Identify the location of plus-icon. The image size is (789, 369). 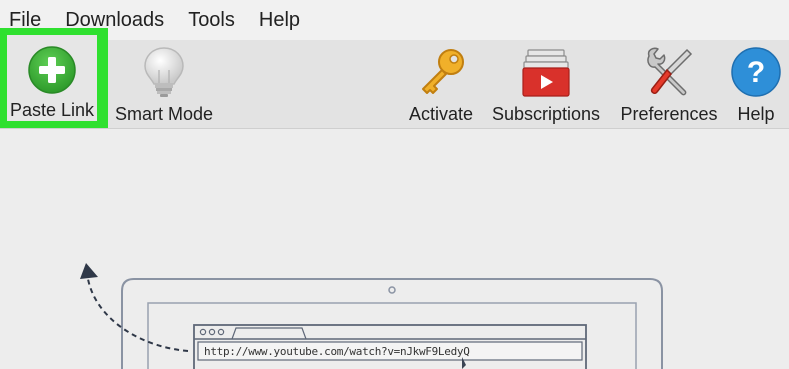
(52, 69).